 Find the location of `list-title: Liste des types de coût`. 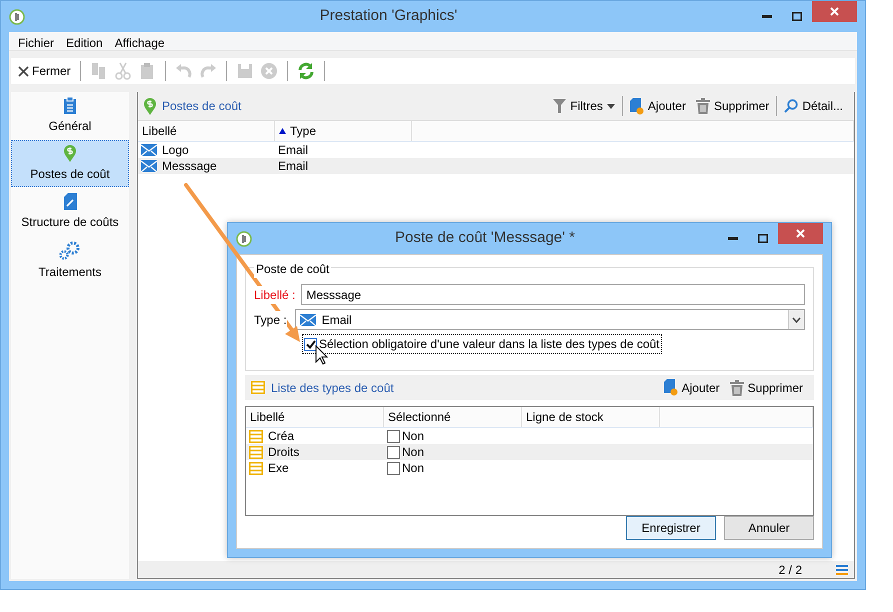

list-title: Liste des types de coût is located at coordinates (332, 388).